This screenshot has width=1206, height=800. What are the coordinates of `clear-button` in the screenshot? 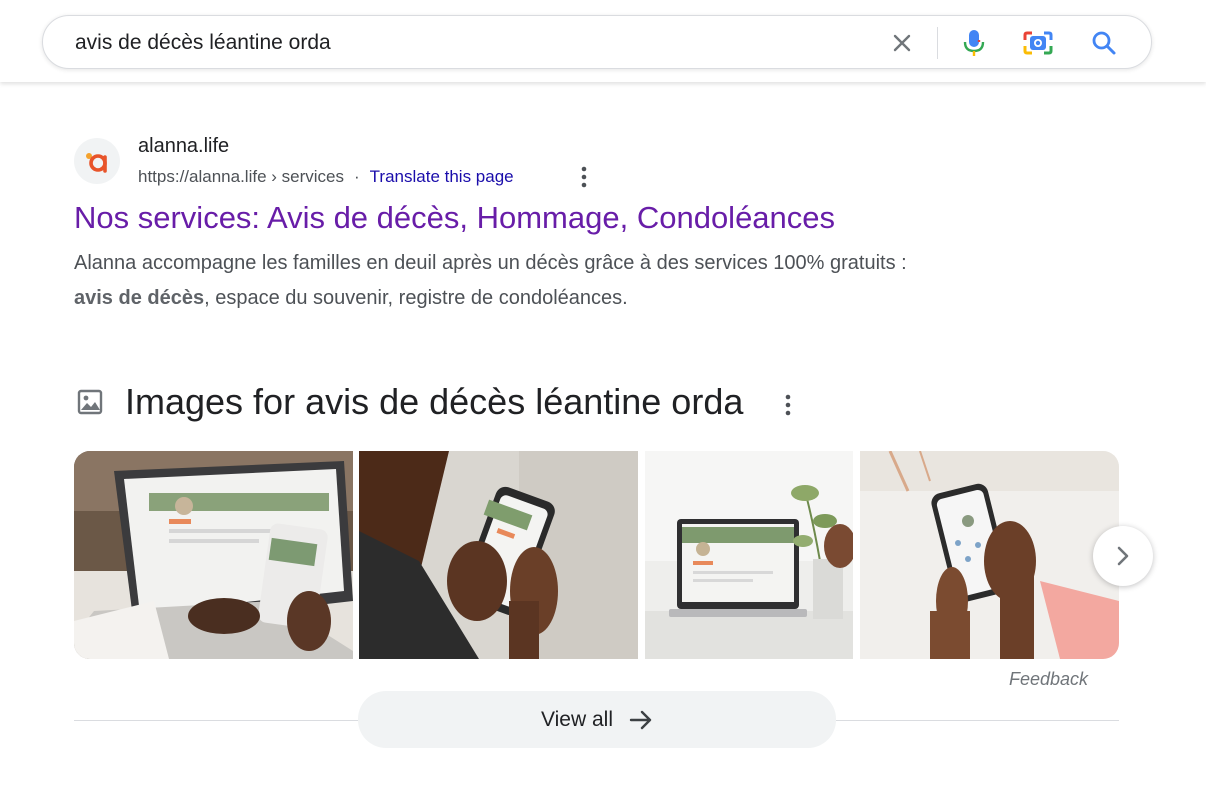 It's located at (902, 43).